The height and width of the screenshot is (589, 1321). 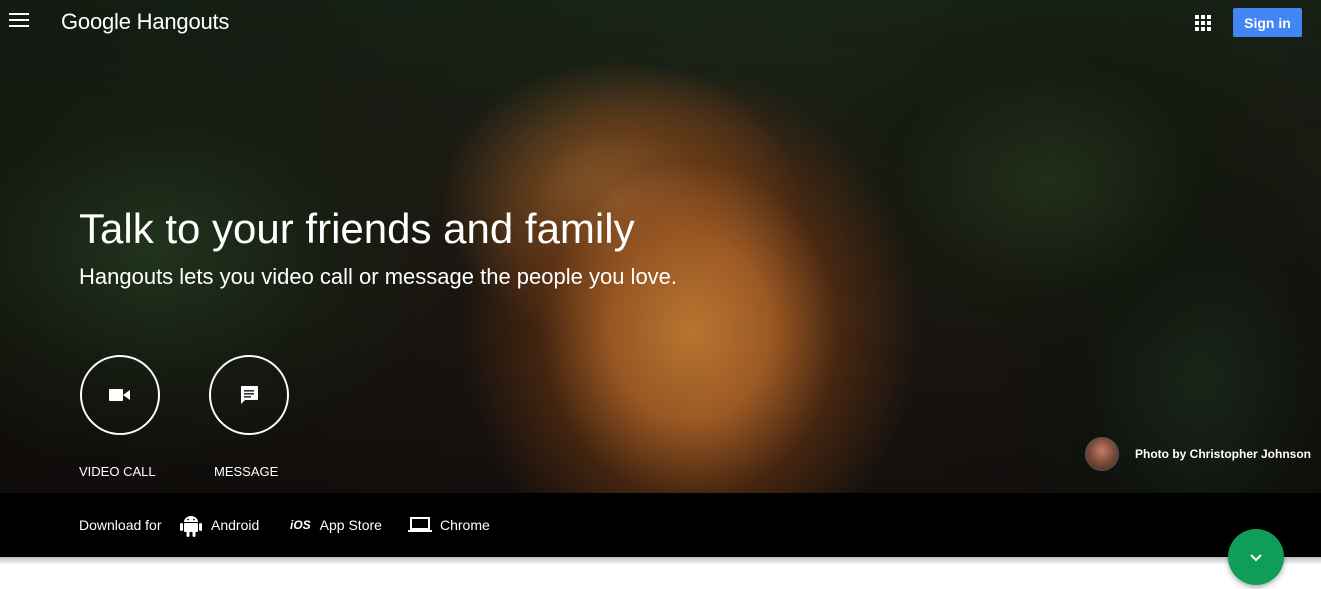 What do you see at coordinates (246, 471) in the screenshot?
I see `message-label: MESSAGE` at bounding box center [246, 471].